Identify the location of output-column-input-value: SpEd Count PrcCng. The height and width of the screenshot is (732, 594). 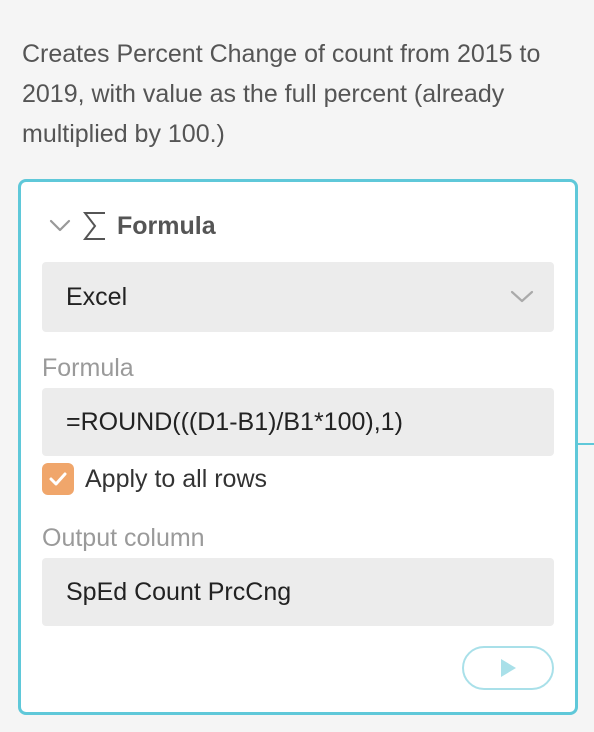
(179, 591).